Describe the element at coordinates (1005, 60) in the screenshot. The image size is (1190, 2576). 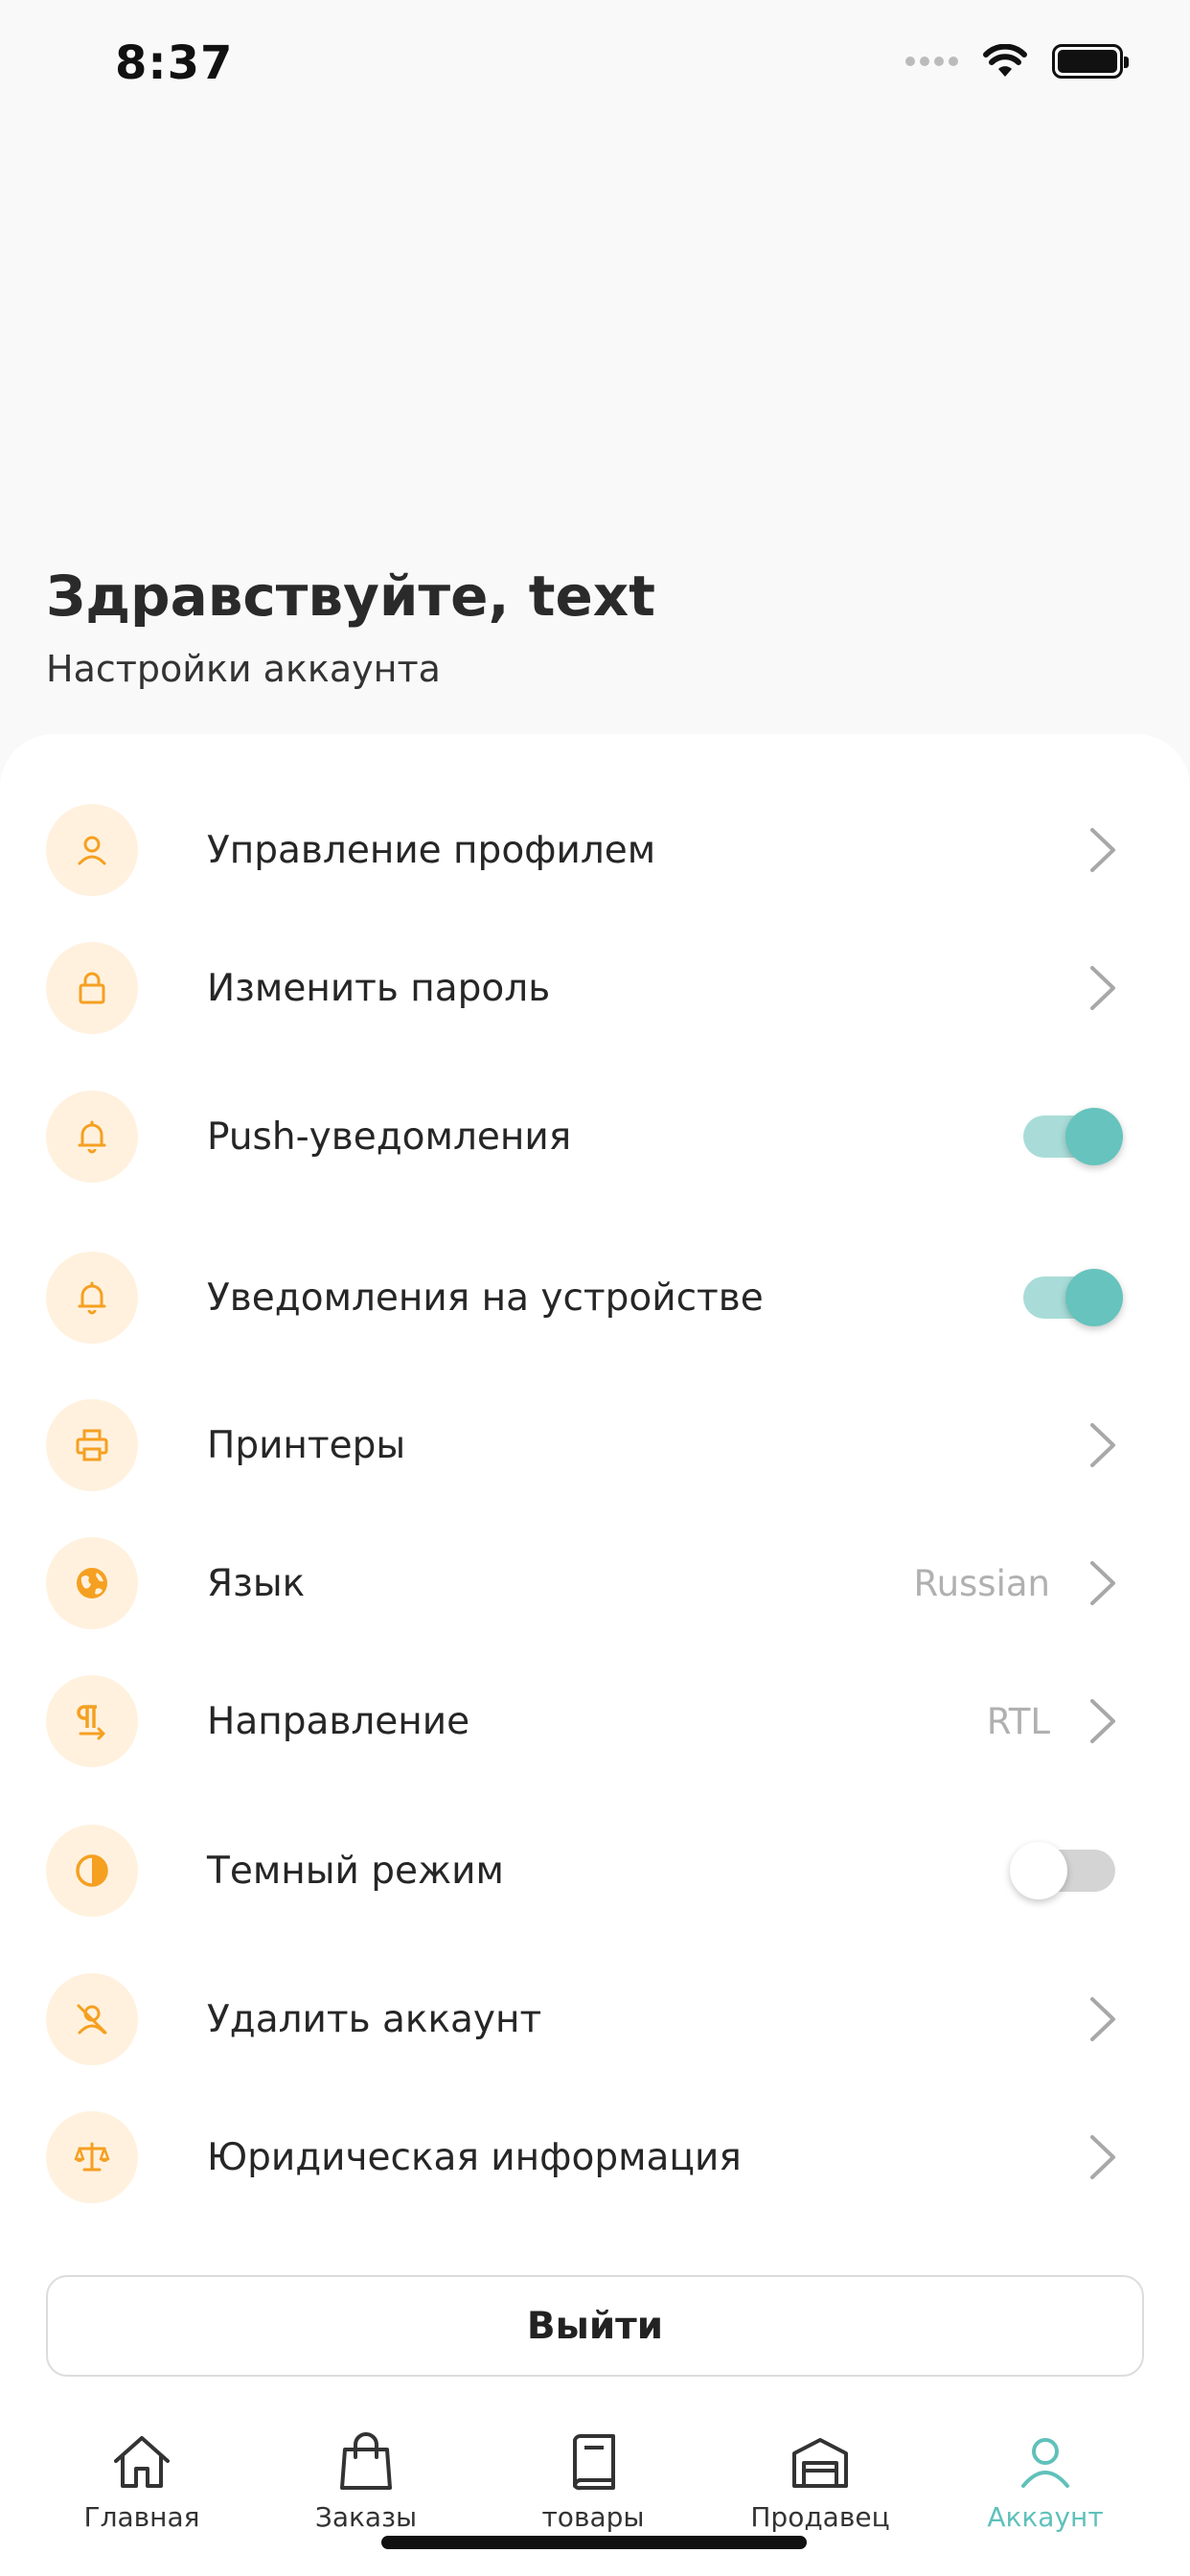
I see `wifi-icon` at that location.